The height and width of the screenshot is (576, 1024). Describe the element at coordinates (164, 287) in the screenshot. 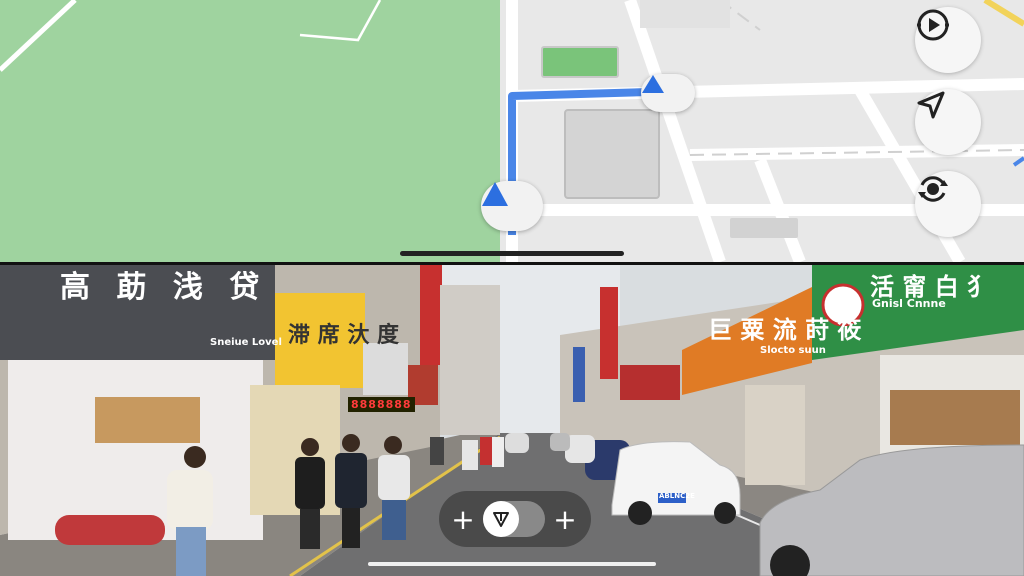

I see `shop-sign-left: 高 莇 浅 贷` at that location.